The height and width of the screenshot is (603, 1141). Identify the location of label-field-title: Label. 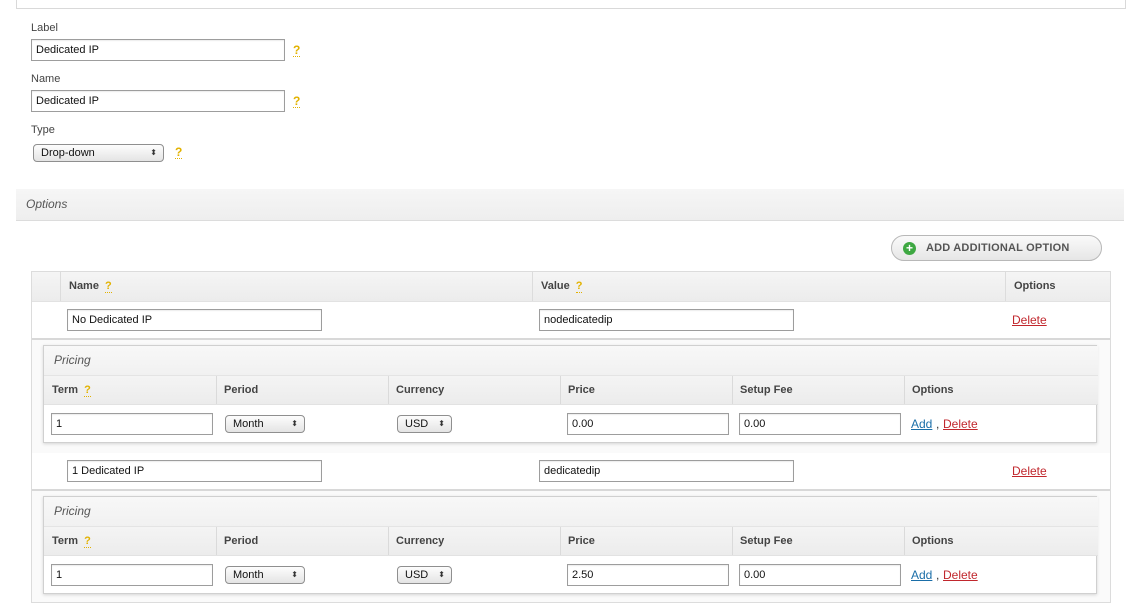
(44, 28).